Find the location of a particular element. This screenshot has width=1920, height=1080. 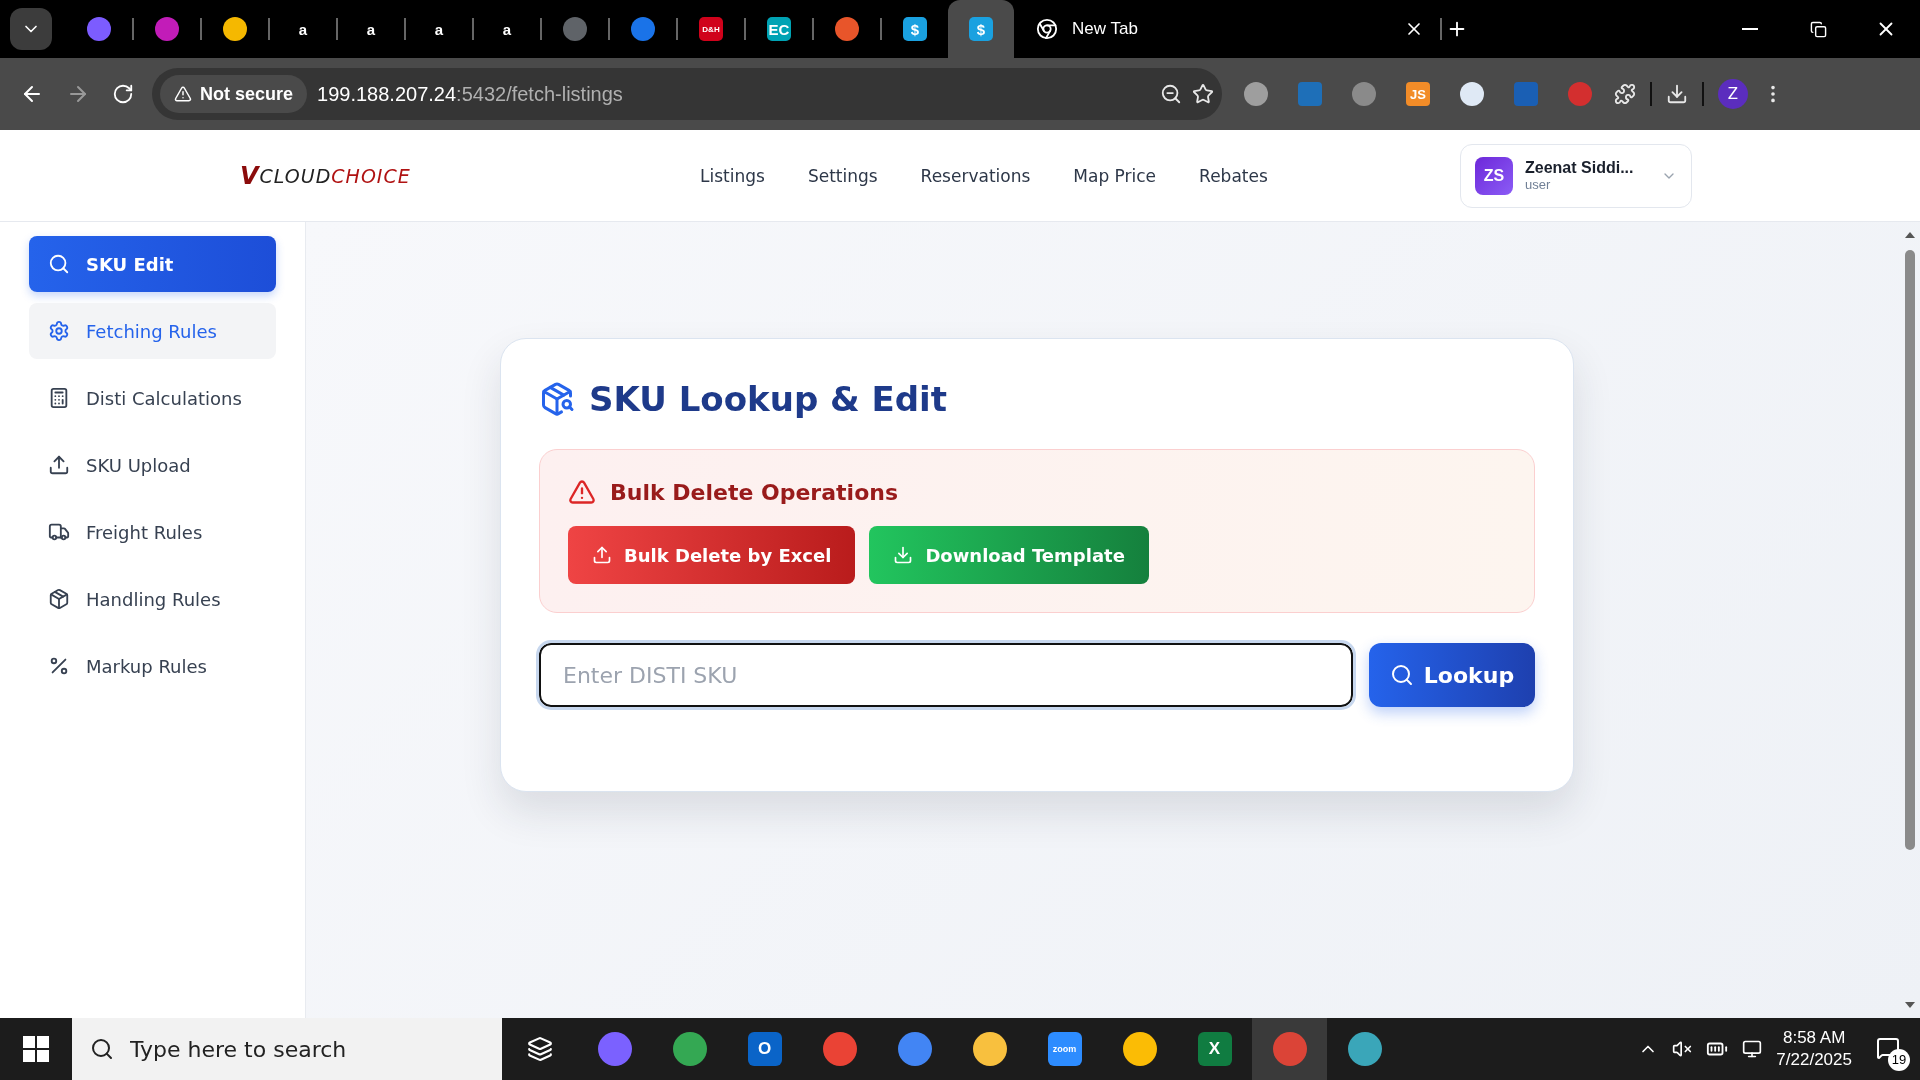

taskbar-search-field: Type here to search is located at coordinates (287, 1049).